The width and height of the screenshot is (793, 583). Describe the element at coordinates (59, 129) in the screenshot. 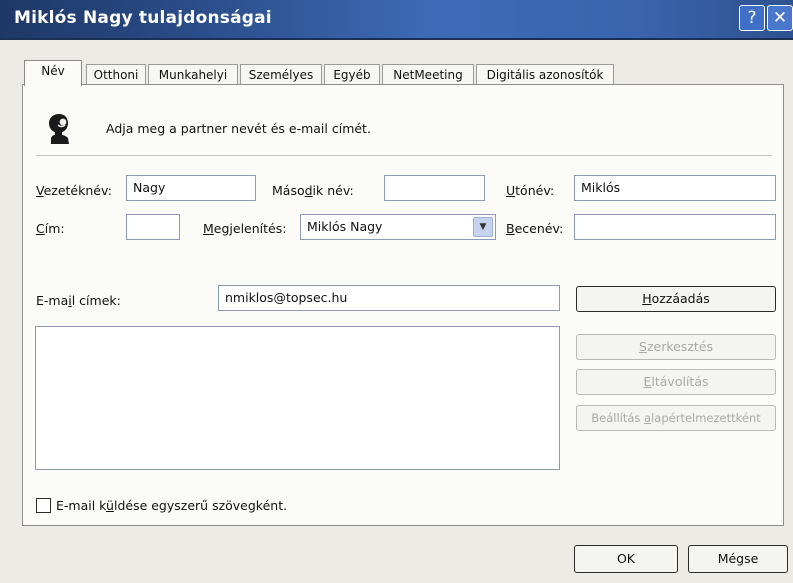

I see `person-head-icon` at that location.